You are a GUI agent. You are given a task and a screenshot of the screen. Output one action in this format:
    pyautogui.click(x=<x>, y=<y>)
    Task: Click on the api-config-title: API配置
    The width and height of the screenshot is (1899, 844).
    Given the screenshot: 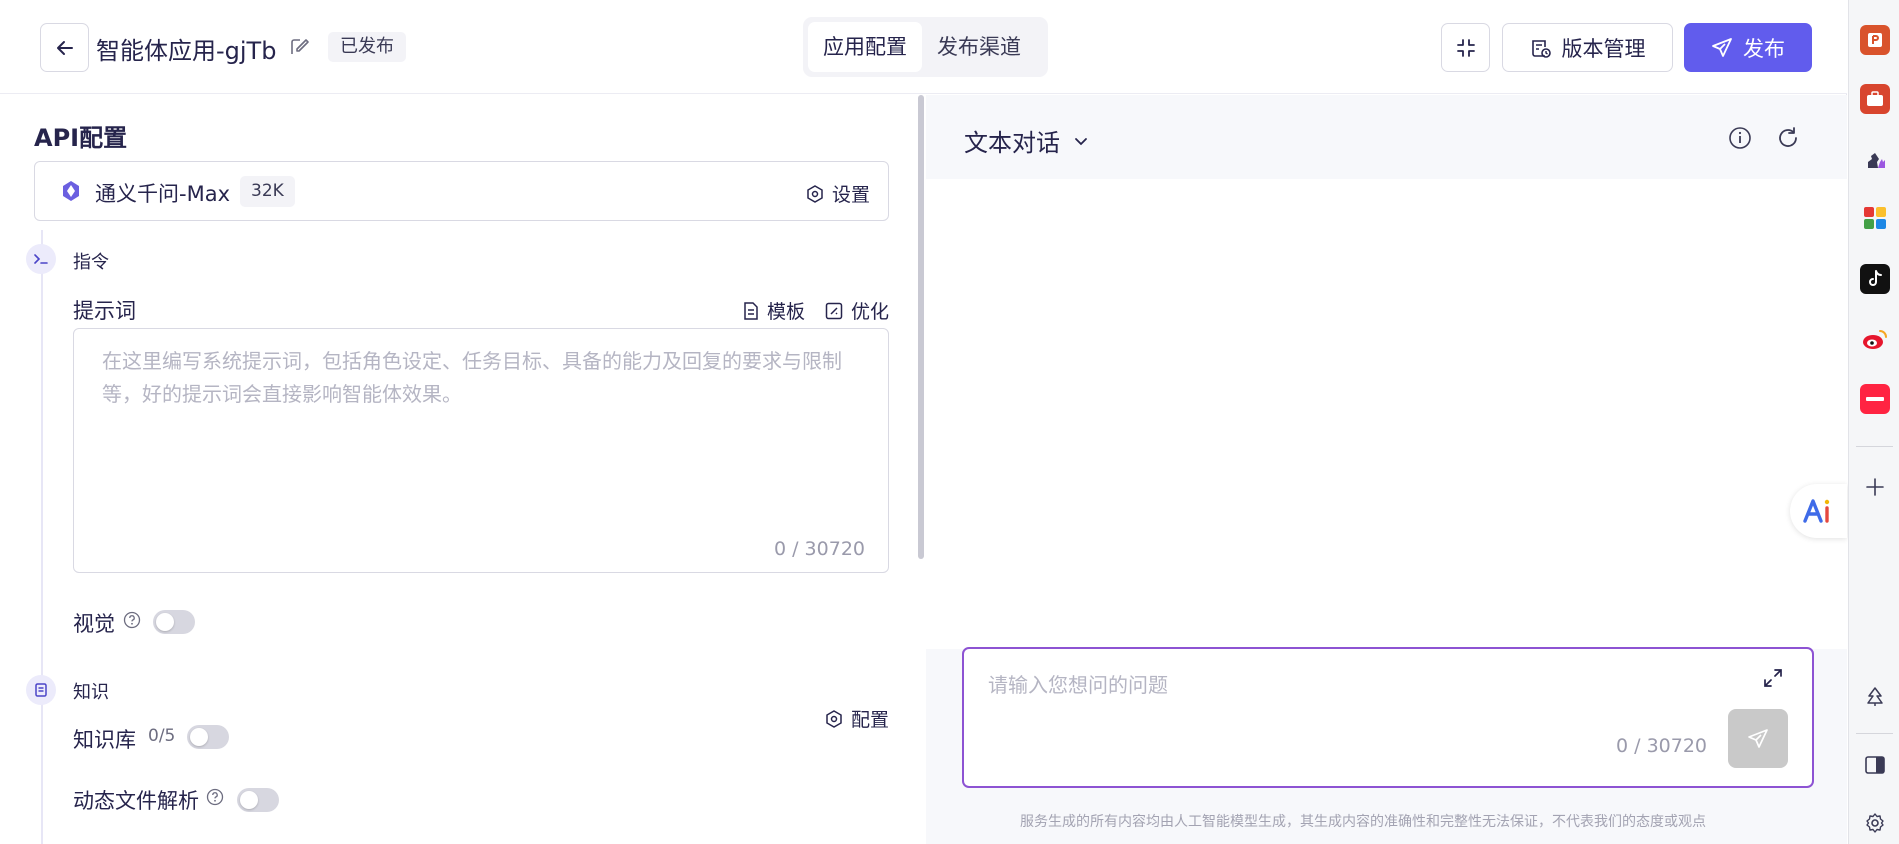 What is the action you would take?
    pyautogui.click(x=81, y=138)
    